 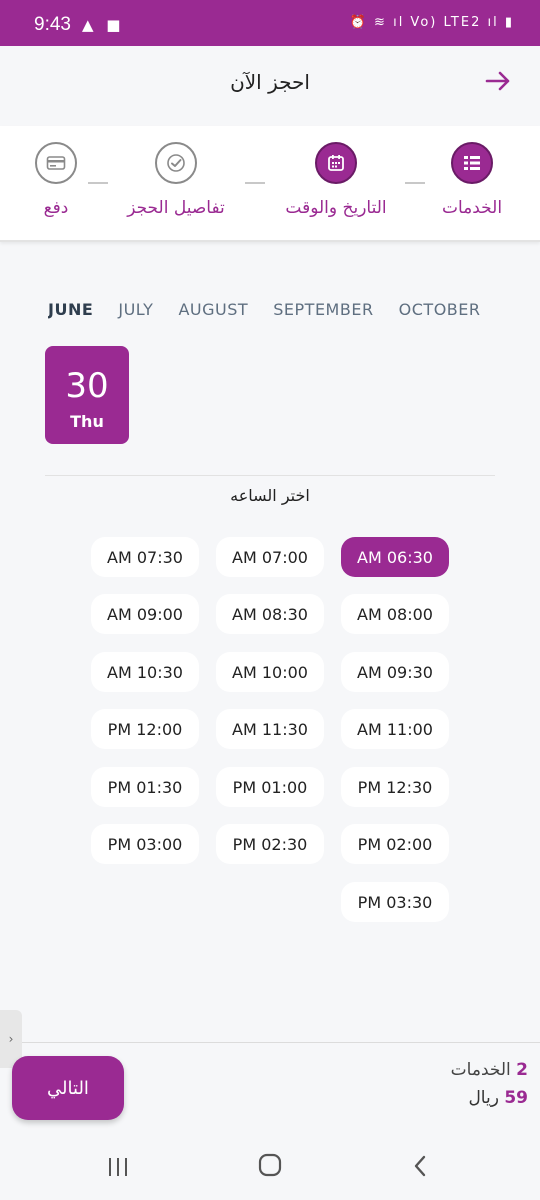 What do you see at coordinates (270, 787) in the screenshot?
I see `time-slot: PM 01:00` at bounding box center [270, 787].